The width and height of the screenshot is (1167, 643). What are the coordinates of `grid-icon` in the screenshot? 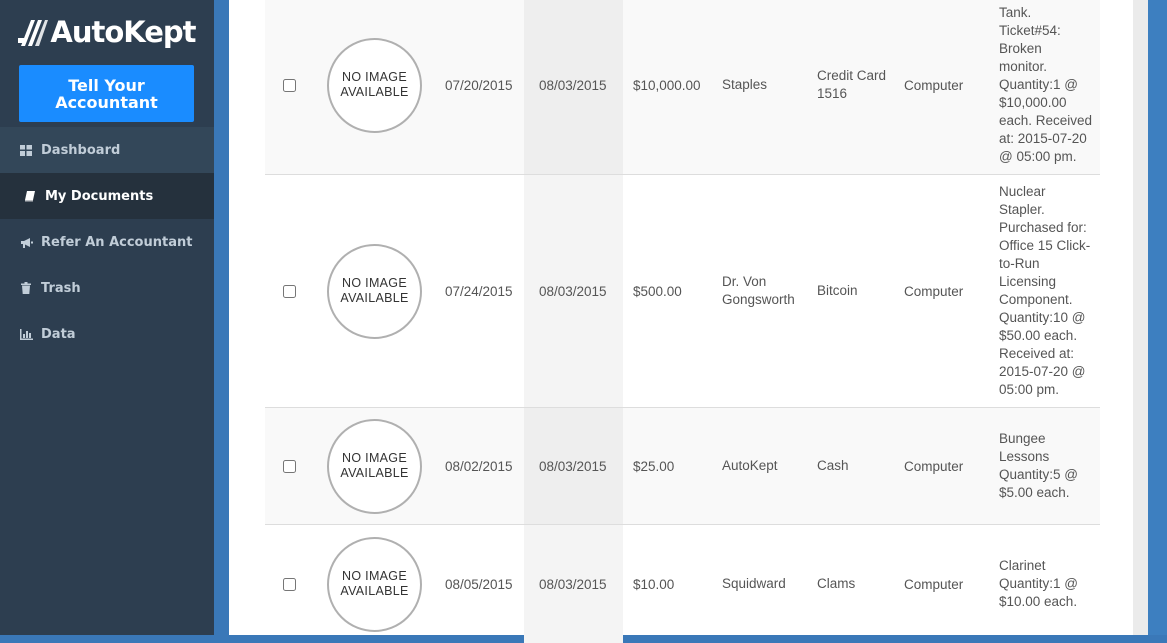 It's located at (26, 150).